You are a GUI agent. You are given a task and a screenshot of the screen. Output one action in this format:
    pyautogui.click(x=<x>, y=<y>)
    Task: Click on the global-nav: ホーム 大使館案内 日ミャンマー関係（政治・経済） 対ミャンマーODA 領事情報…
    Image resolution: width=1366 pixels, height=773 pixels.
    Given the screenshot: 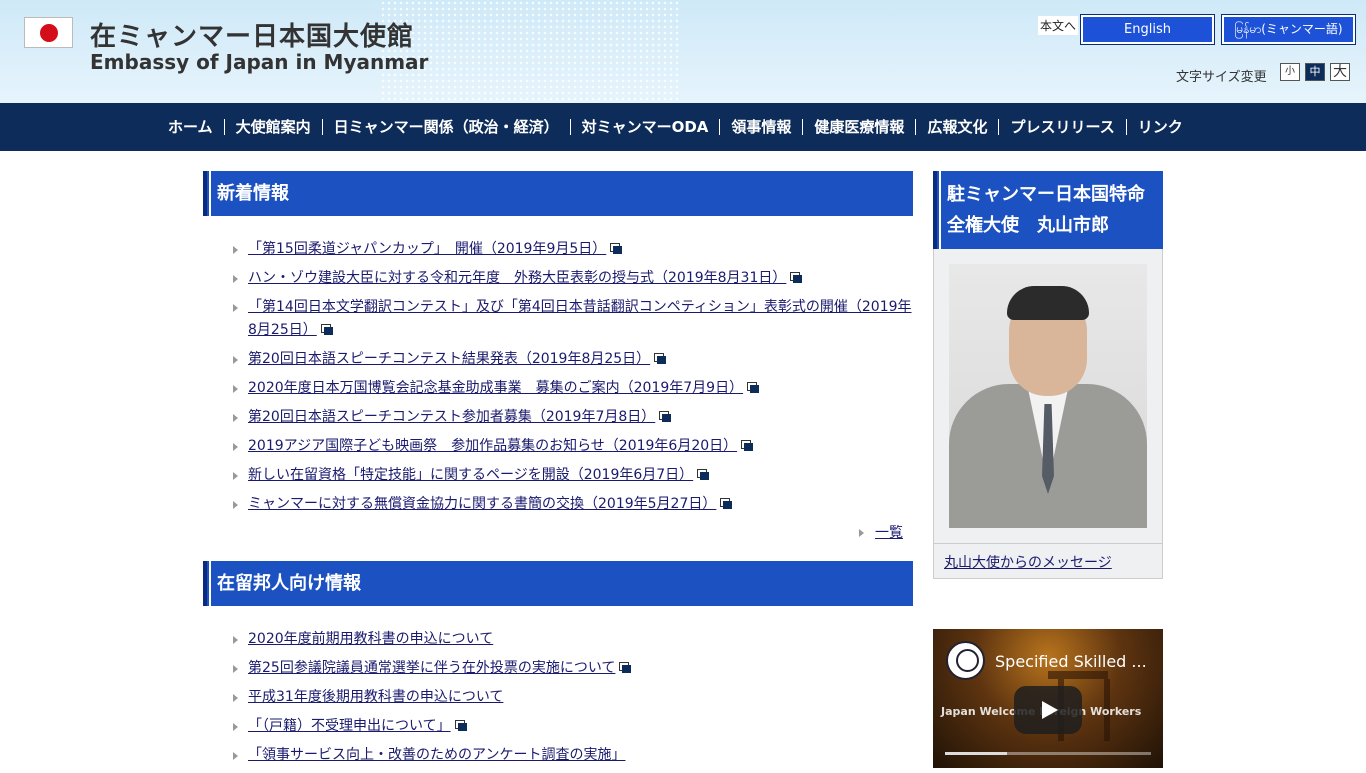 What is the action you would take?
    pyautogui.click(x=683, y=127)
    